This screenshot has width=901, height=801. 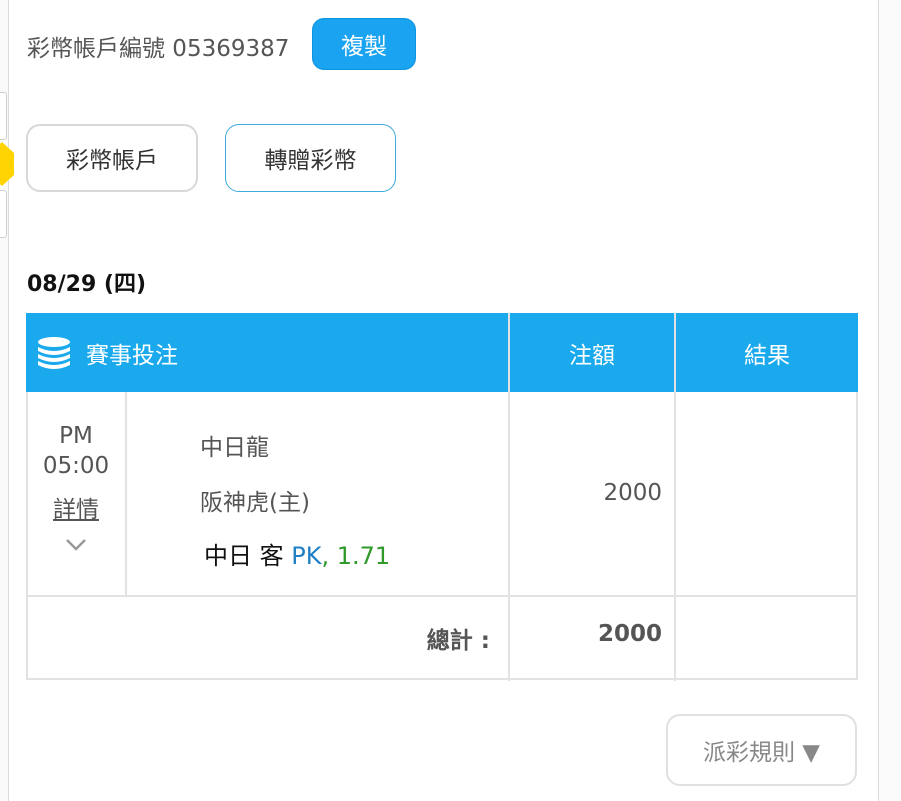 I want to click on gem-icon, so click(x=7, y=164).